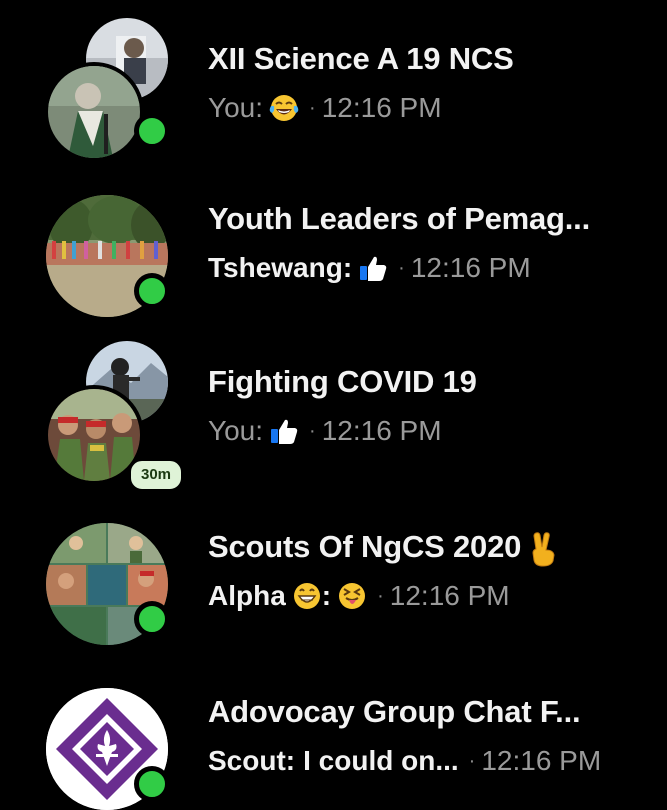 The height and width of the screenshot is (810, 667). I want to click on chat-preview: Tshewang: · 12:16 PM, so click(369, 268).